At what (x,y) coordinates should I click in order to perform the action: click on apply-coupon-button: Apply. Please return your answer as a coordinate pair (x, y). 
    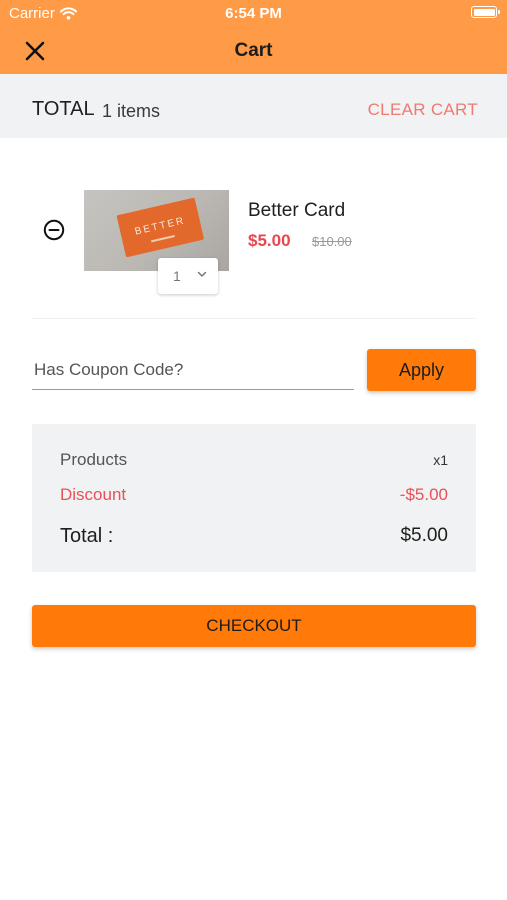
    Looking at the image, I should click on (421, 370).